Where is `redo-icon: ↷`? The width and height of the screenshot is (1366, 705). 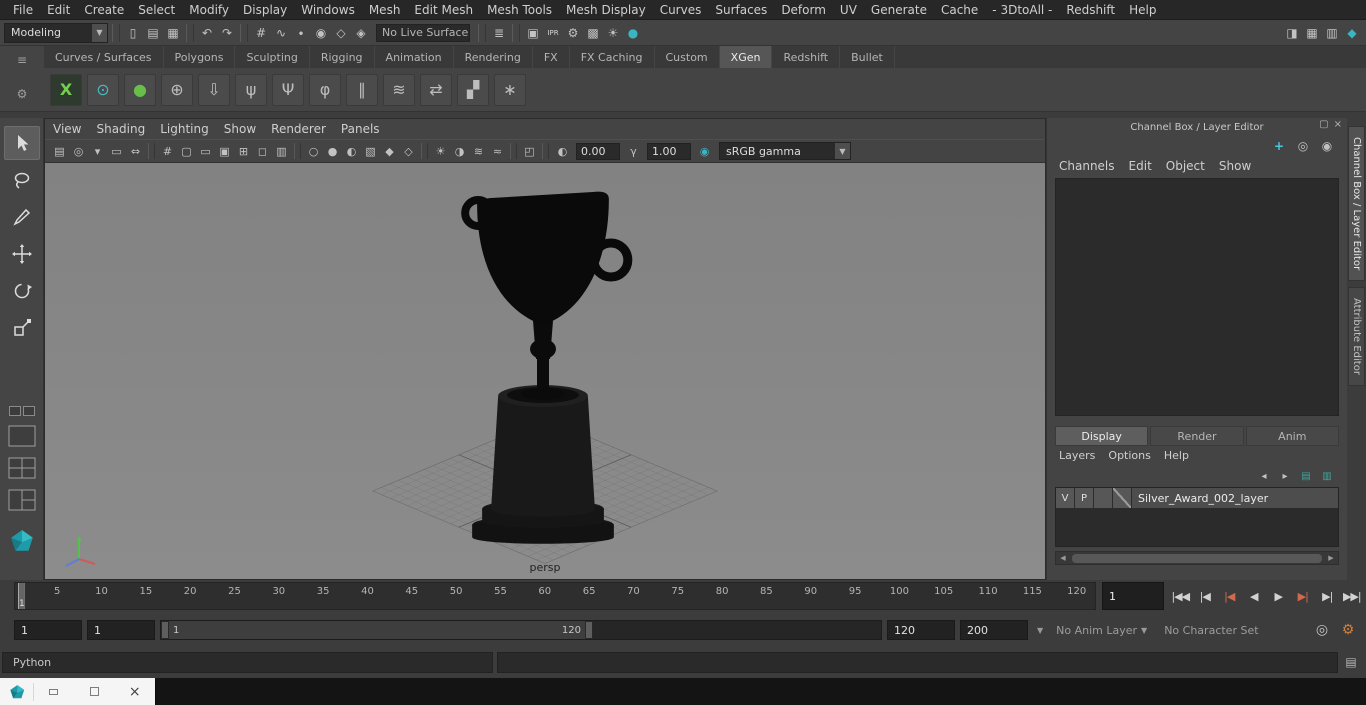 redo-icon: ↷ is located at coordinates (227, 33).